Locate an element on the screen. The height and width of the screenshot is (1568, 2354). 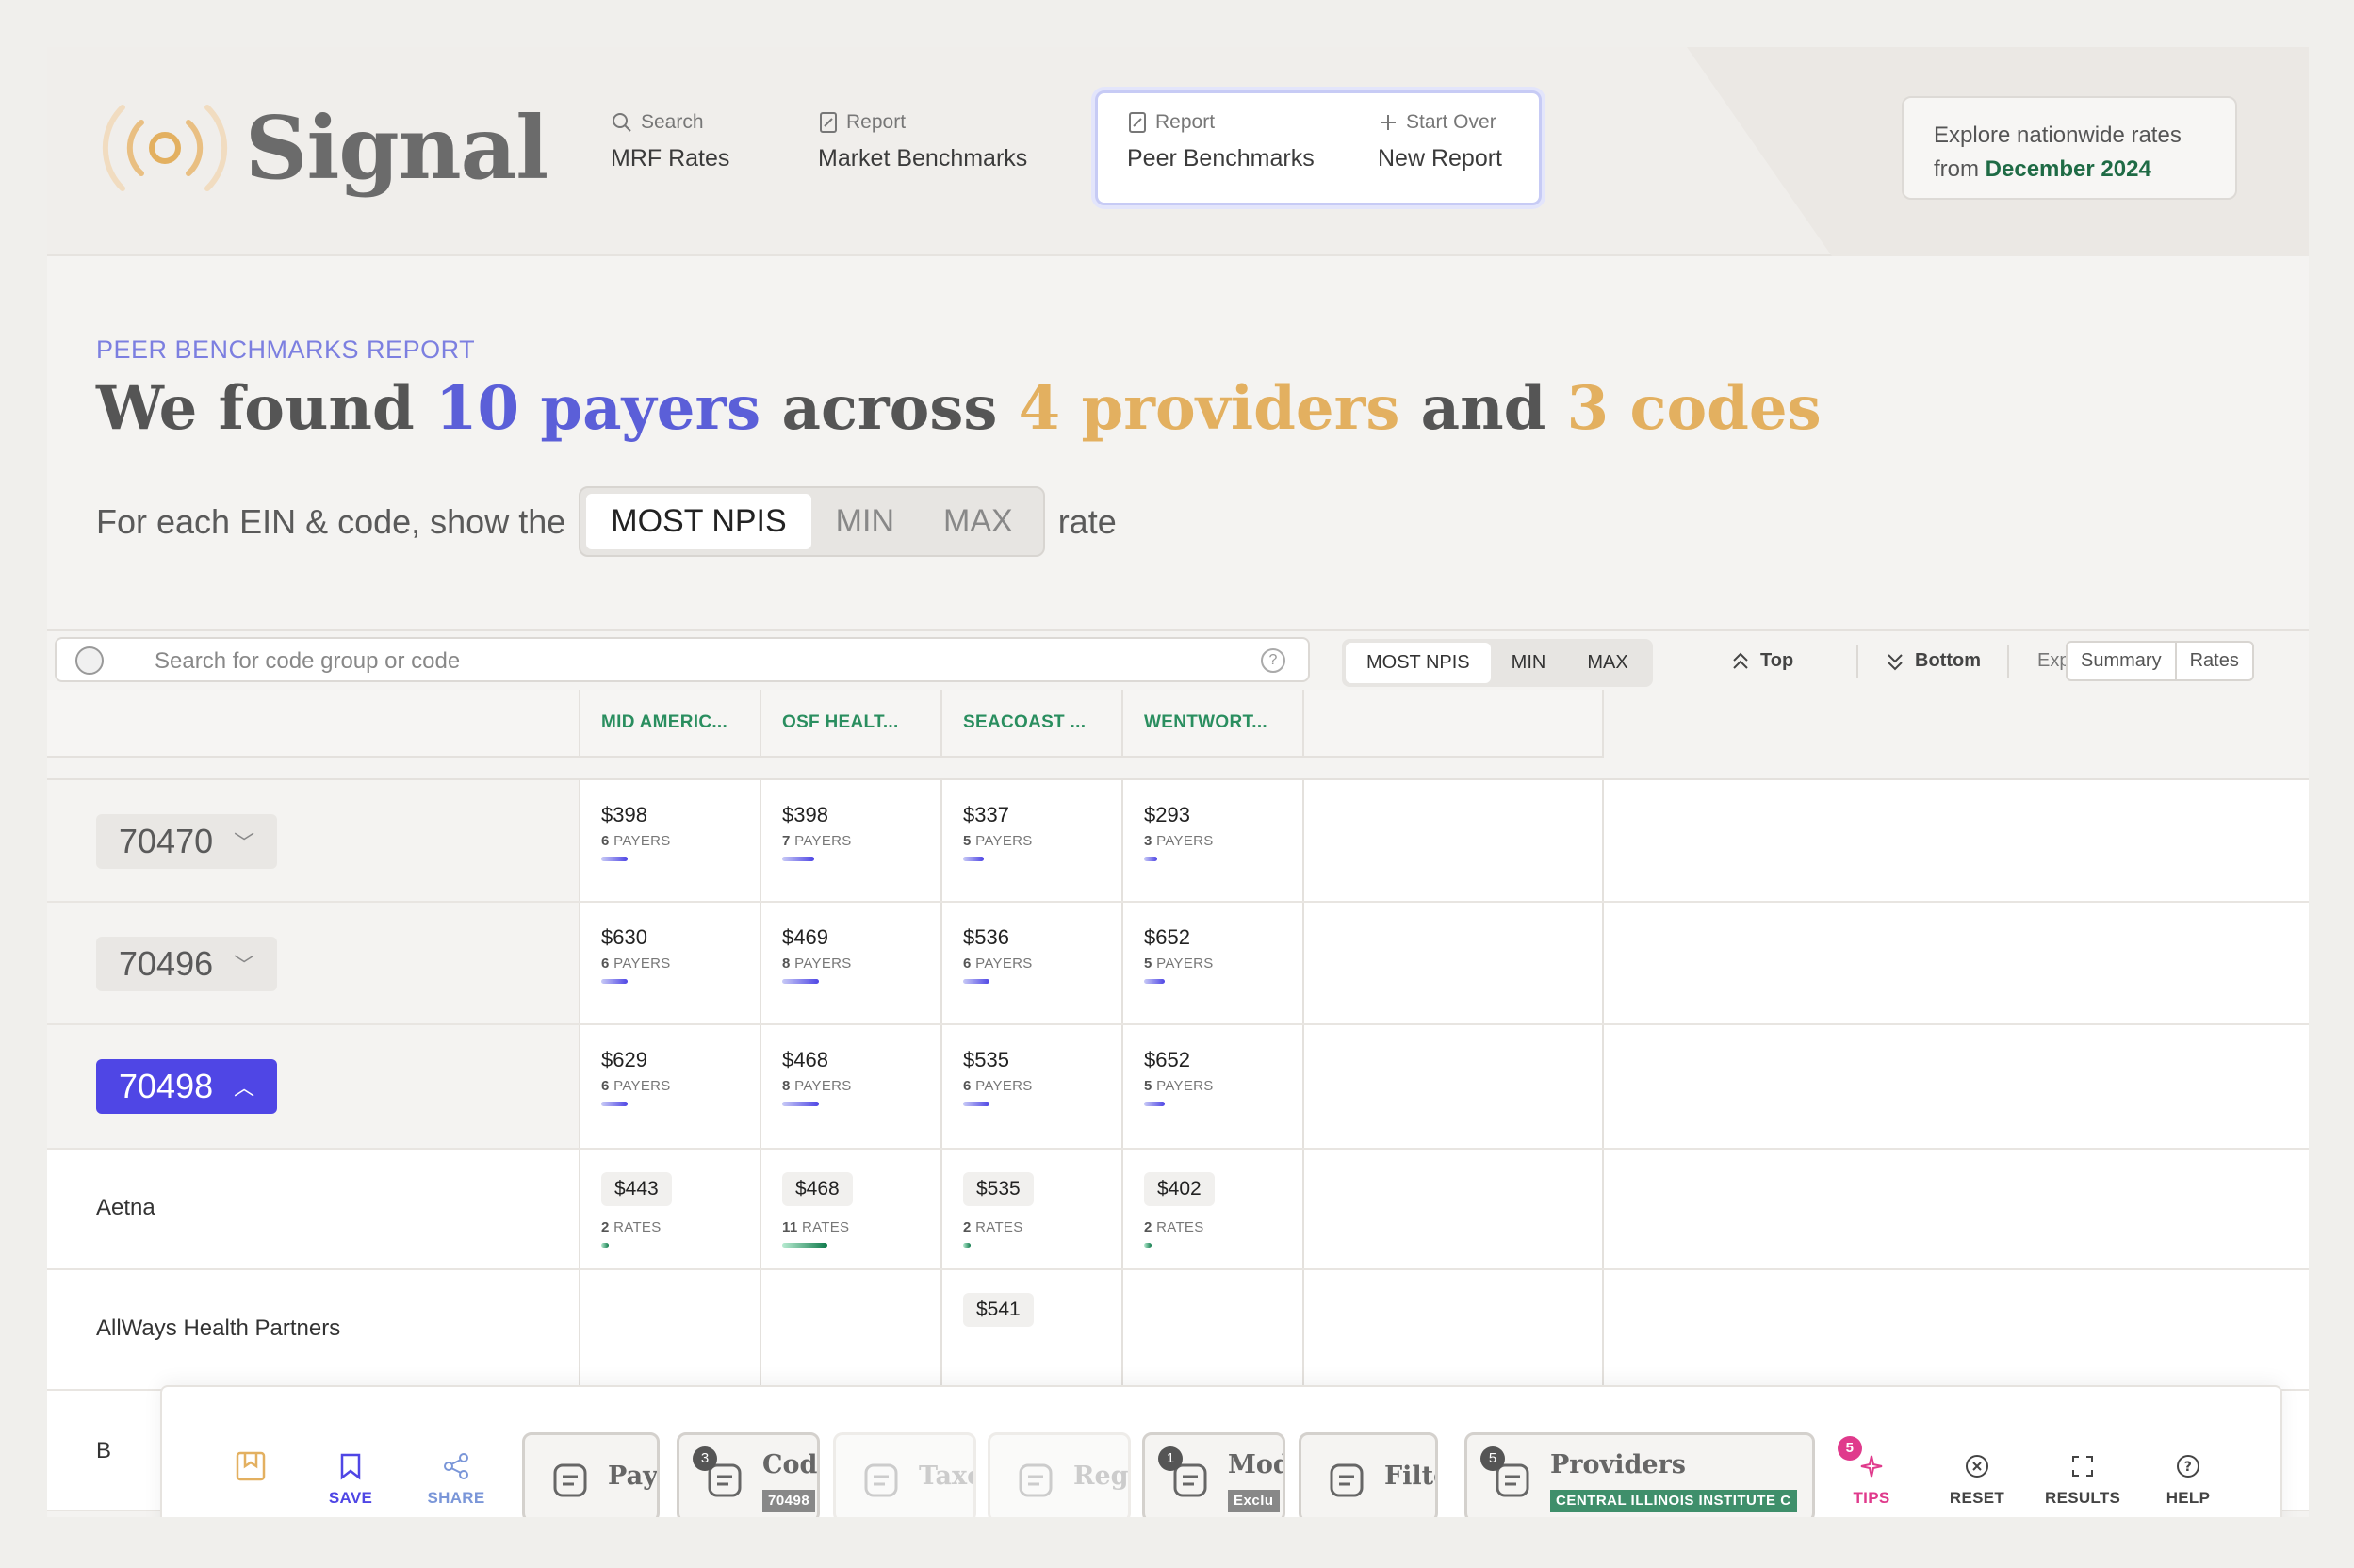
filter-icon is located at coordinates (1346, 1483).